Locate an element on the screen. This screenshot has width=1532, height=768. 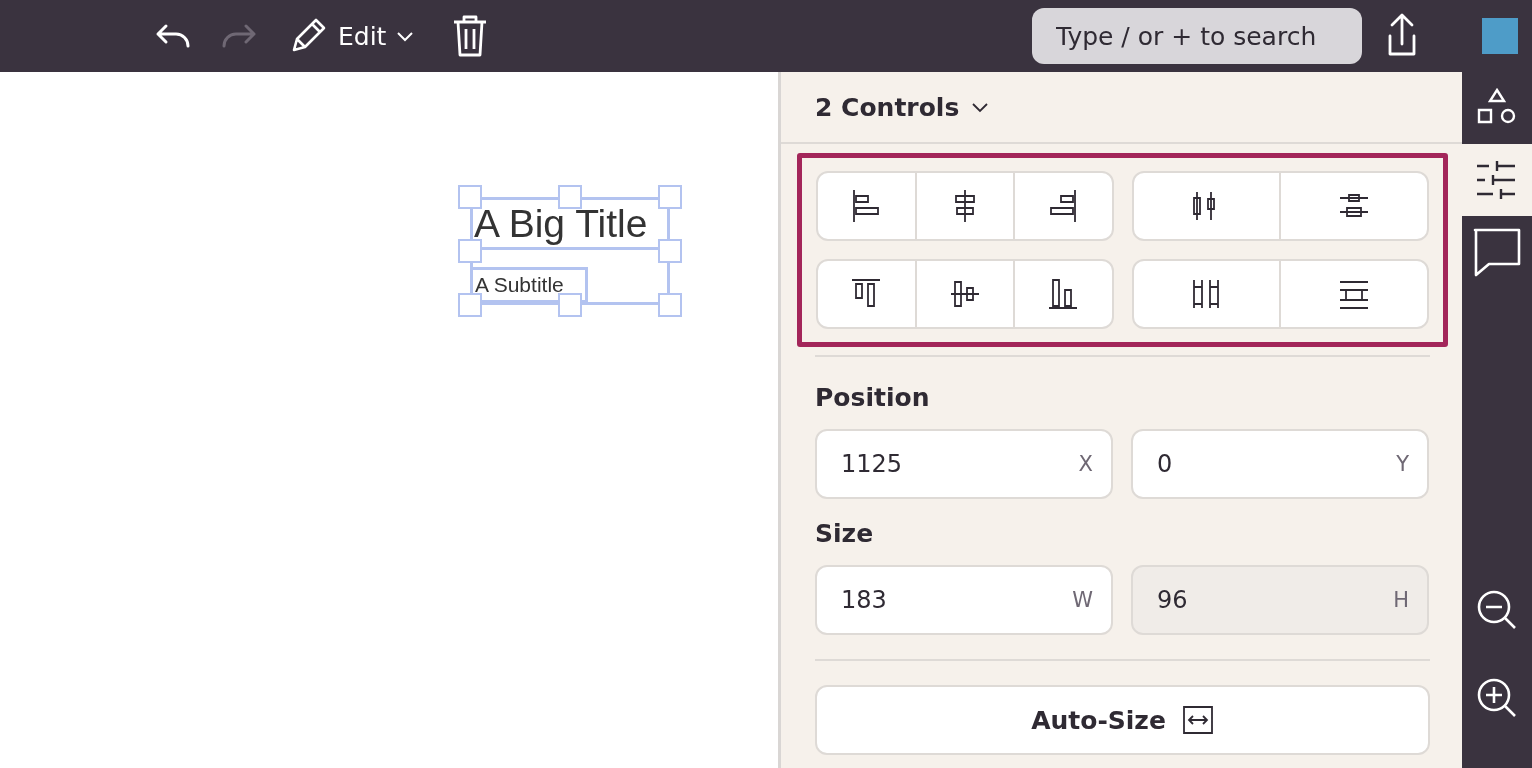
number-field: 1125 X is located at coordinates (964, 464).